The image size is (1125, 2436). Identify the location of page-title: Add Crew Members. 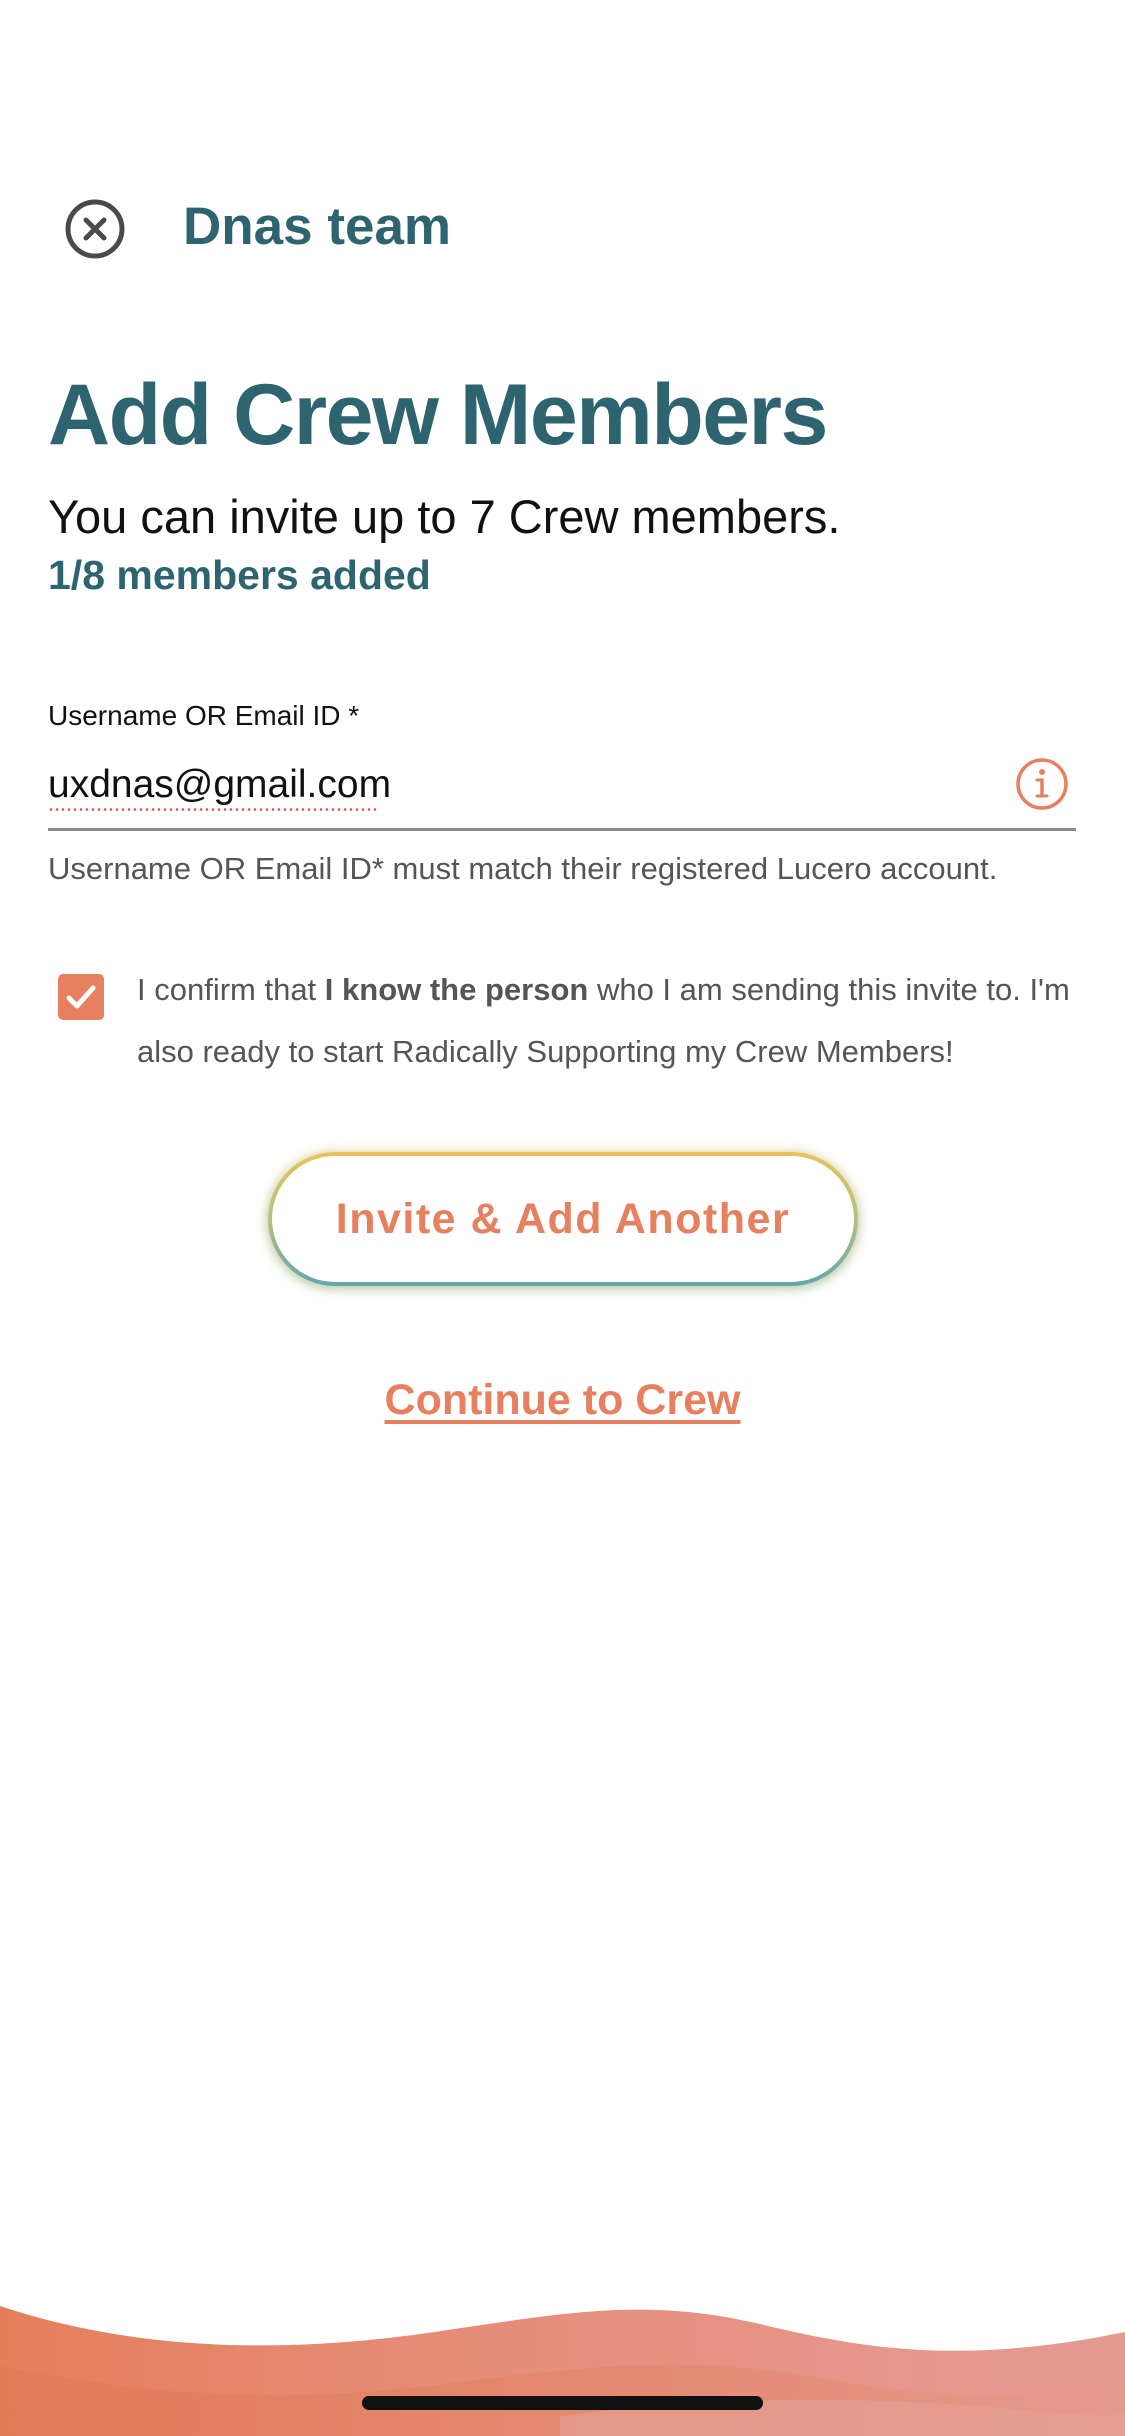
(438, 415).